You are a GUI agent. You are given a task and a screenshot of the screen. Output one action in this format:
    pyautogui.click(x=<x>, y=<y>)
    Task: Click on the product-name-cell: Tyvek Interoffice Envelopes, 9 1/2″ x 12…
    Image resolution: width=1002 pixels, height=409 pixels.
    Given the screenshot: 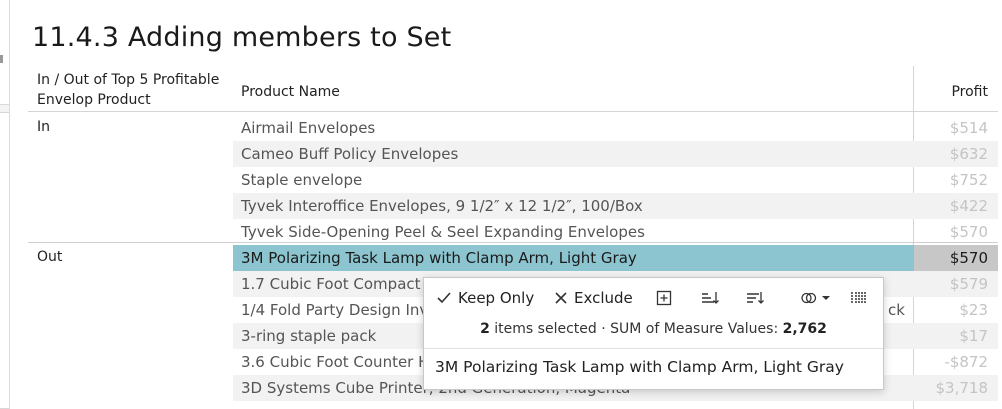 What is the action you would take?
    pyautogui.click(x=442, y=206)
    